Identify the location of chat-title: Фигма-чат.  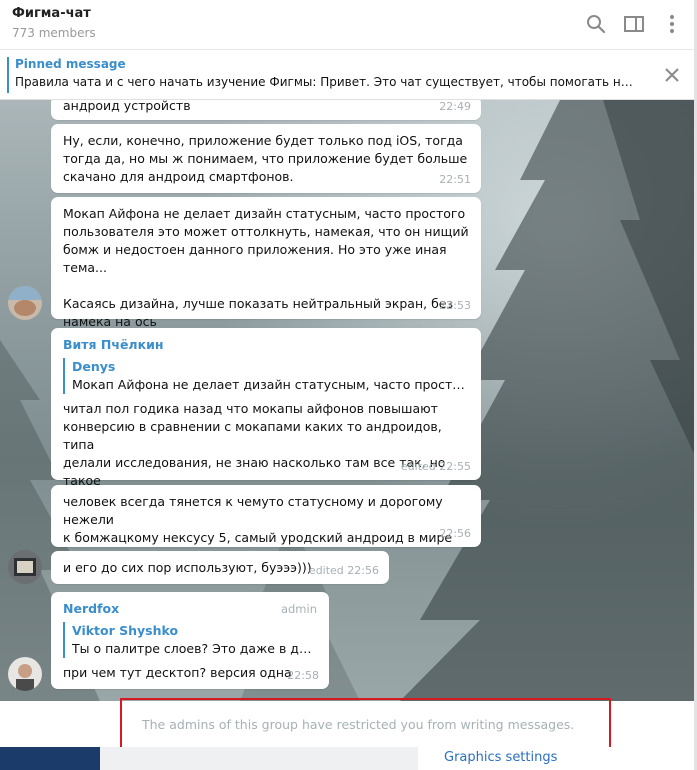
(51, 13).